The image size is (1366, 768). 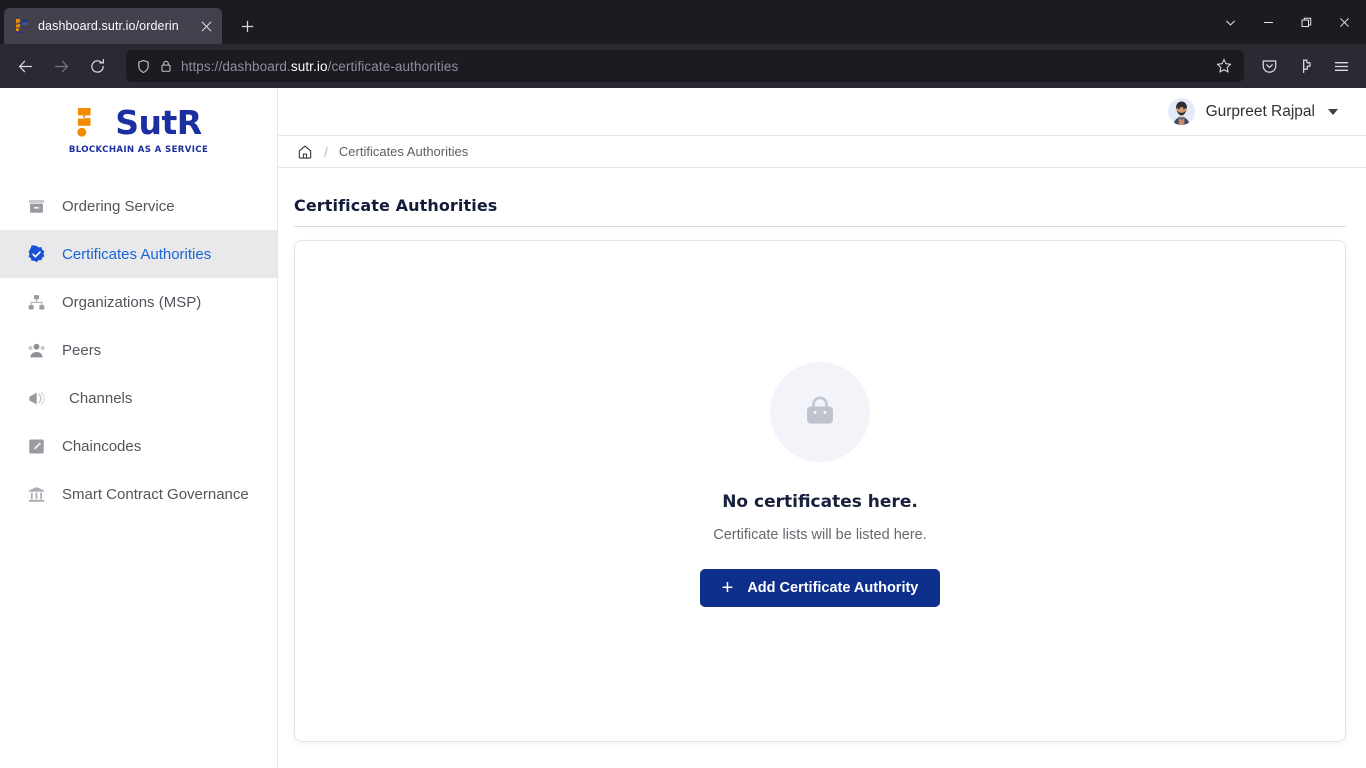 I want to click on sutr-logo-mark, so click(x=91, y=123).